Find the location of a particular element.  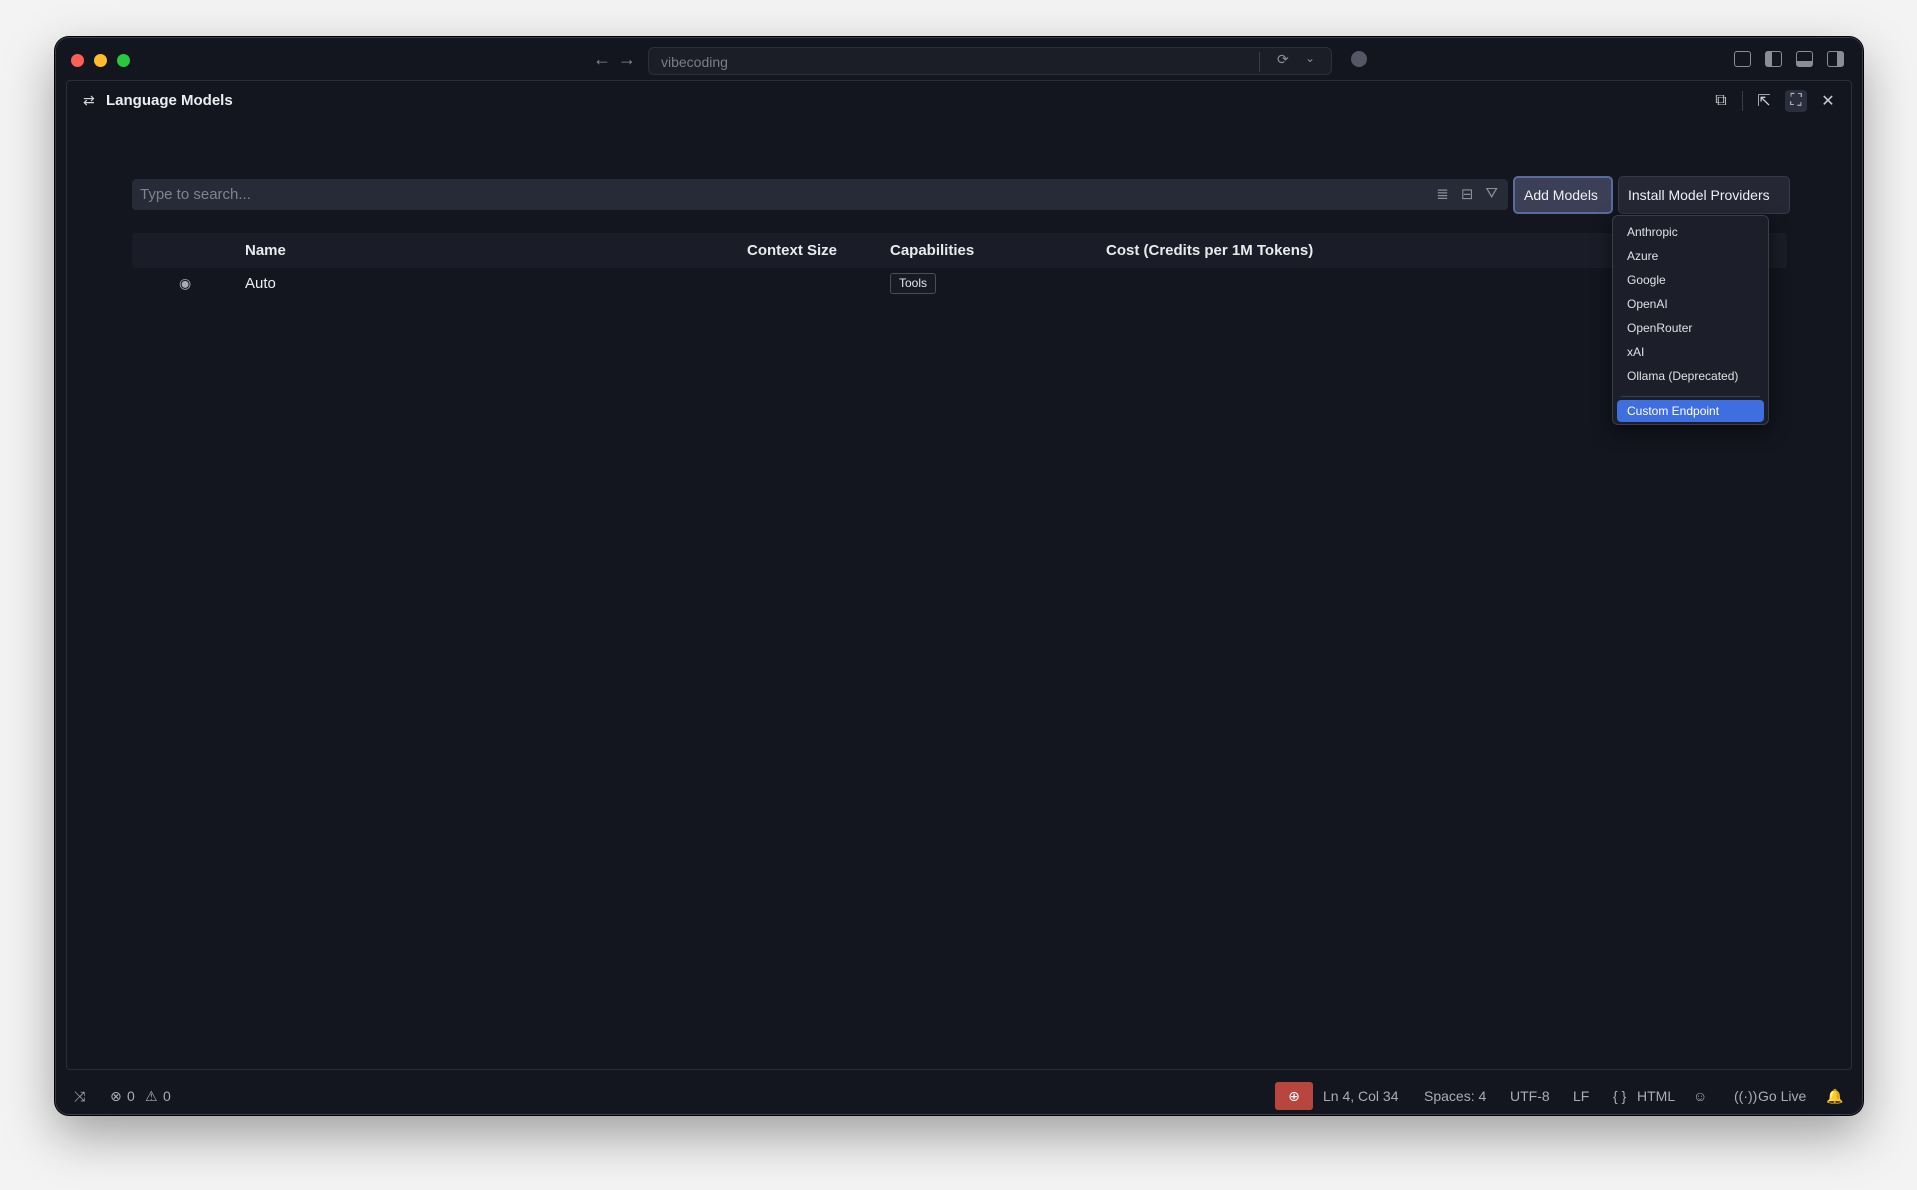

toggle-primary-sidebar-icon is located at coordinates (1773, 59).